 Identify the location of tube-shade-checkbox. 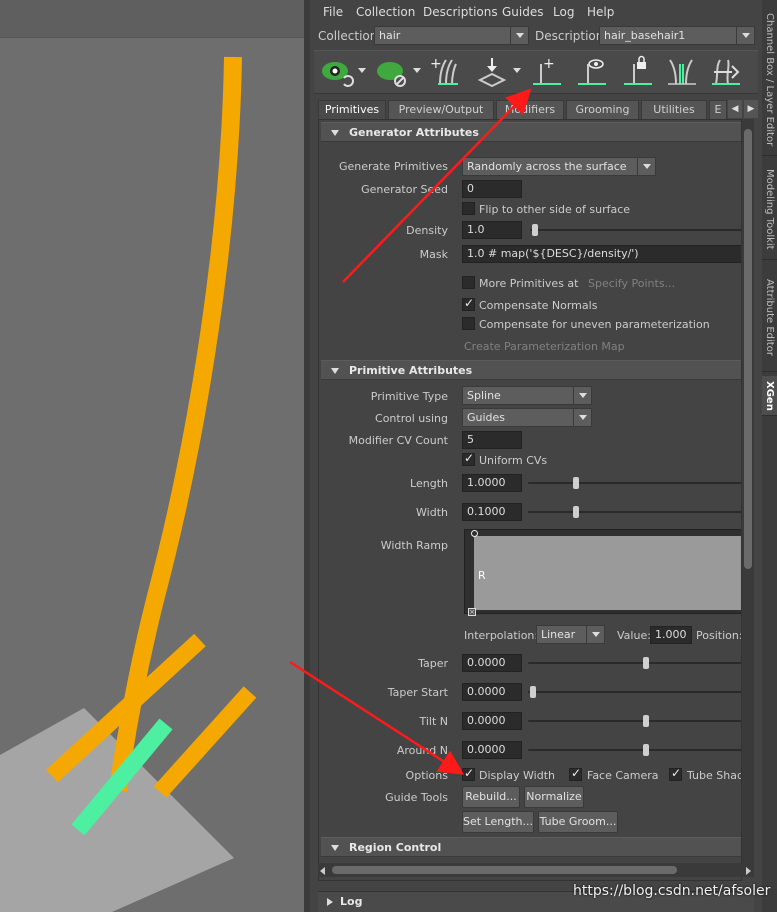
(675, 773).